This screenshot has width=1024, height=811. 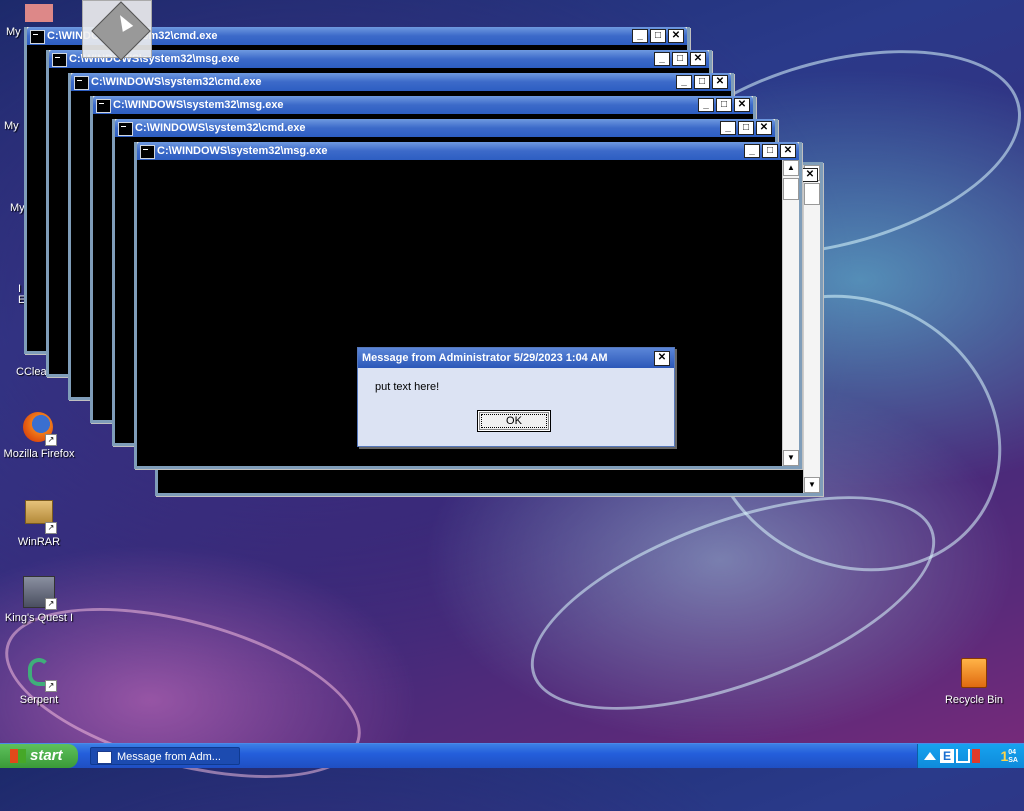 I want to click on desktop-icon-recycle-bin: Recycle Bin, so click(x=974, y=682).